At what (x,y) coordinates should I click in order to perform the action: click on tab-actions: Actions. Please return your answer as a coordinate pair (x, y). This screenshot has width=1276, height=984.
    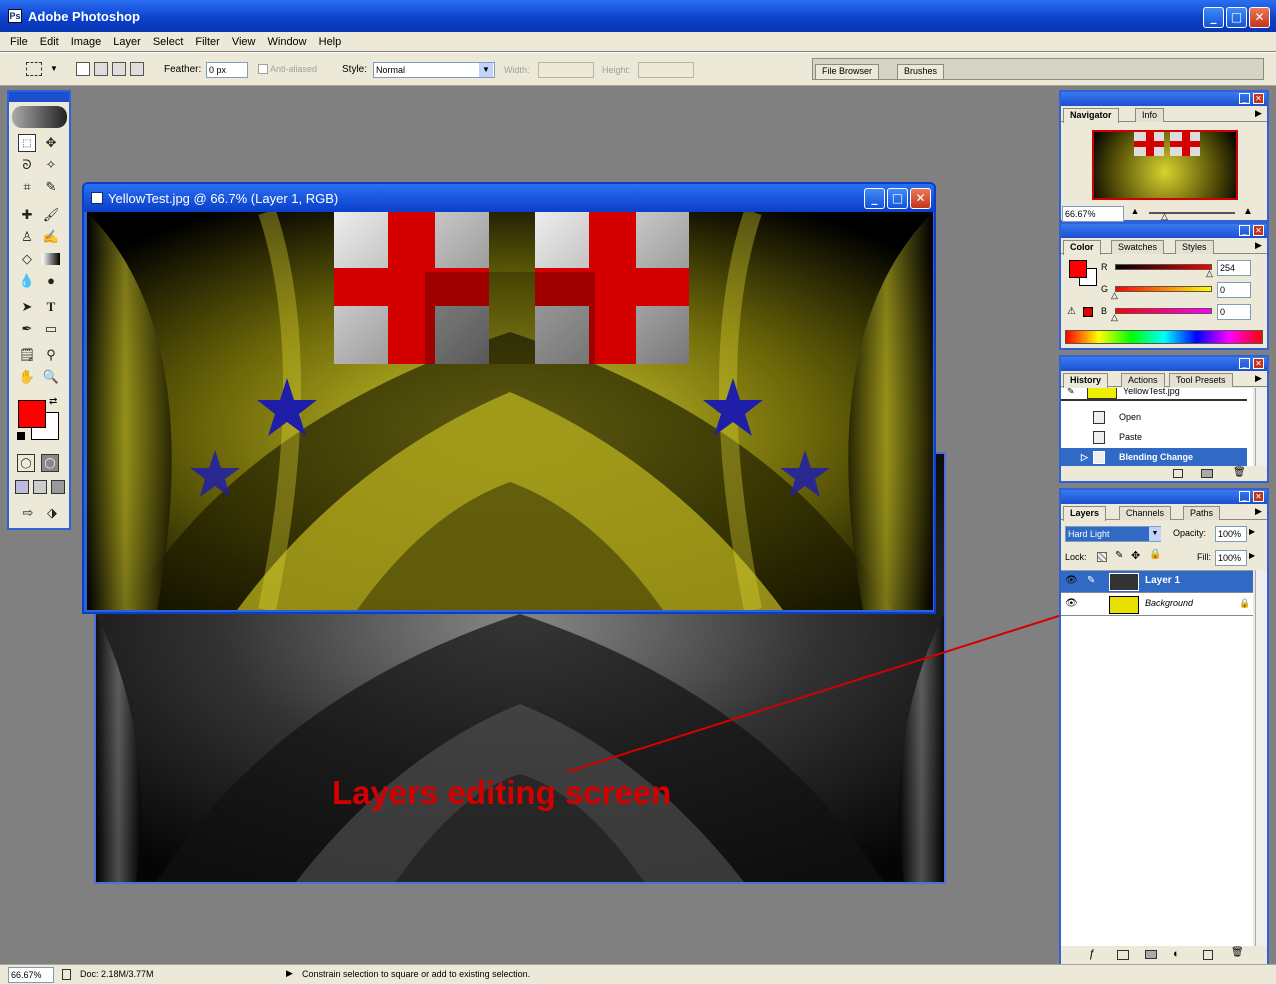
    Looking at the image, I should click on (1143, 380).